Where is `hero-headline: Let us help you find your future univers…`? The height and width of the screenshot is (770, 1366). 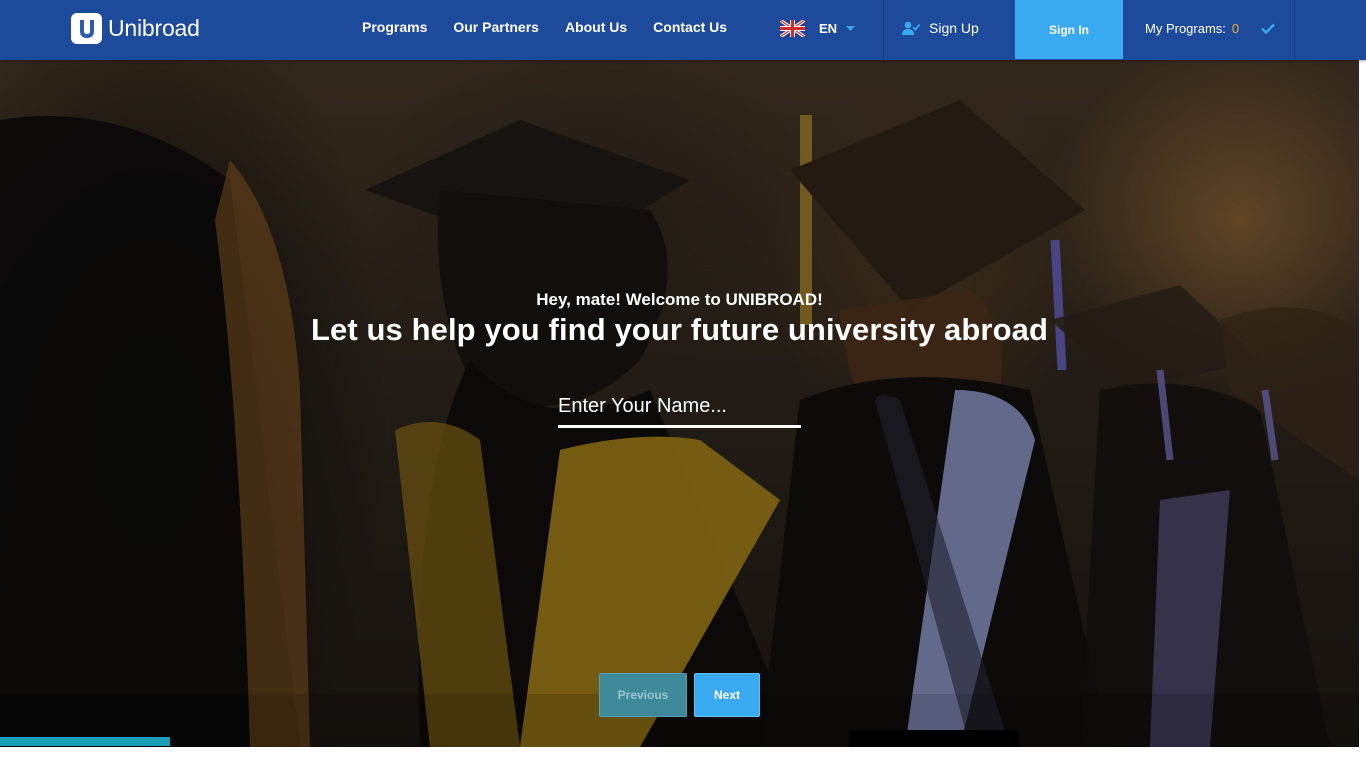 hero-headline: Let us help you find your future univers… is located at coordinates (679, 329).